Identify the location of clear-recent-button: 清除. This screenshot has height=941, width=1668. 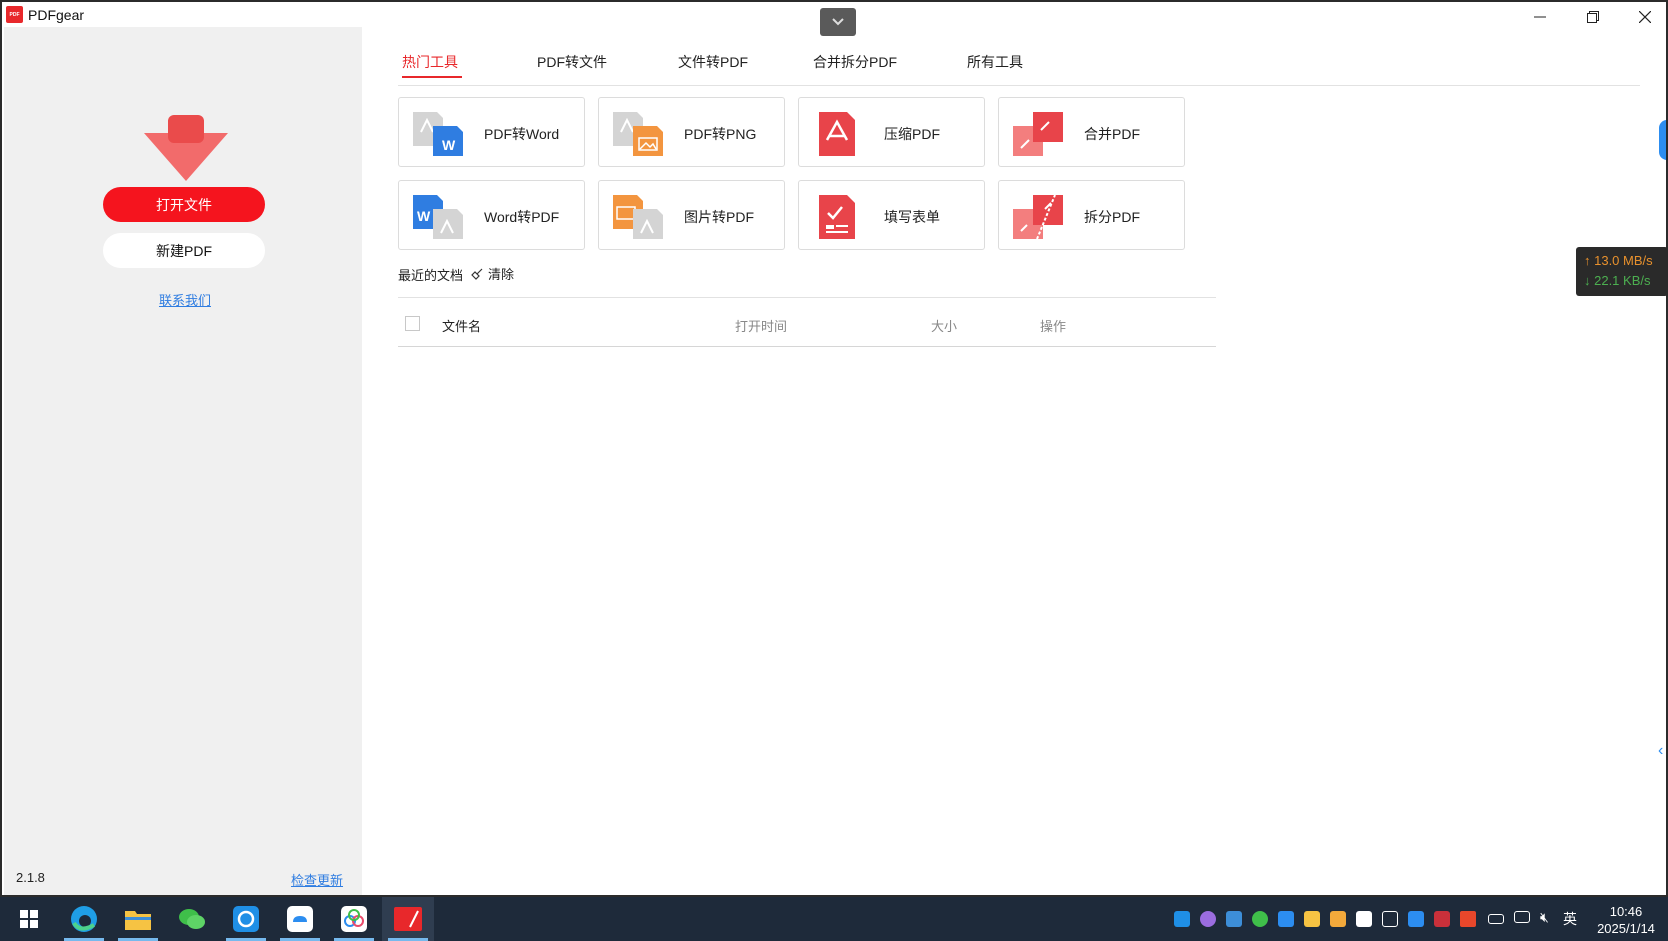
(492, 273).